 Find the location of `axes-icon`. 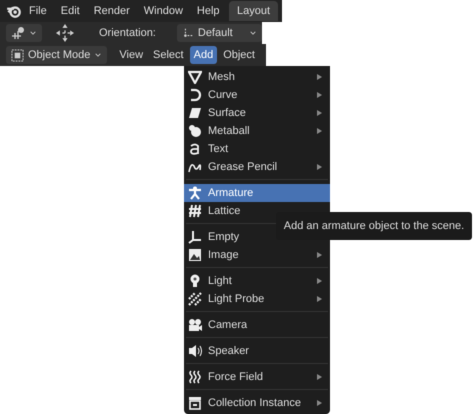

axes-icon is located at coordinates (188, 33).